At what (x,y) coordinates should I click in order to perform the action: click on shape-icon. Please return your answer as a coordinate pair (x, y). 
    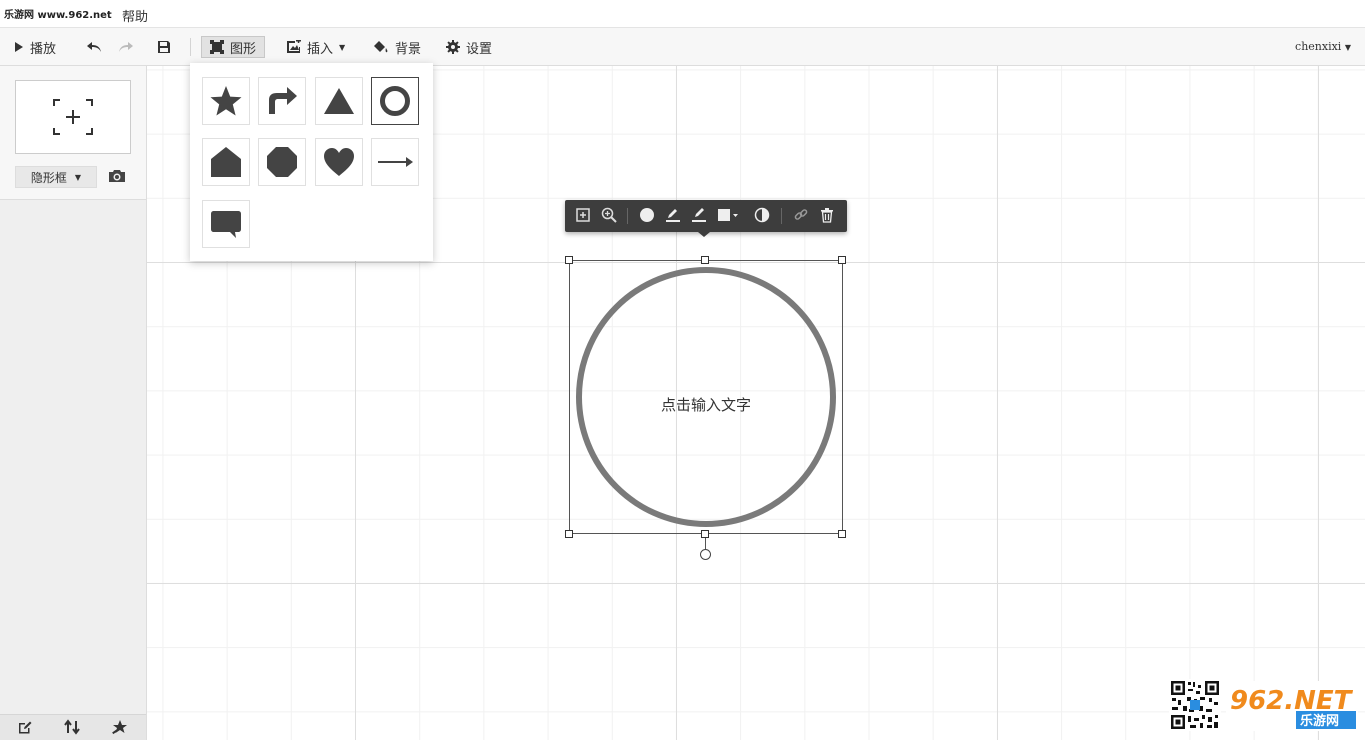
    Looking at the image, I should click on (217, 47).